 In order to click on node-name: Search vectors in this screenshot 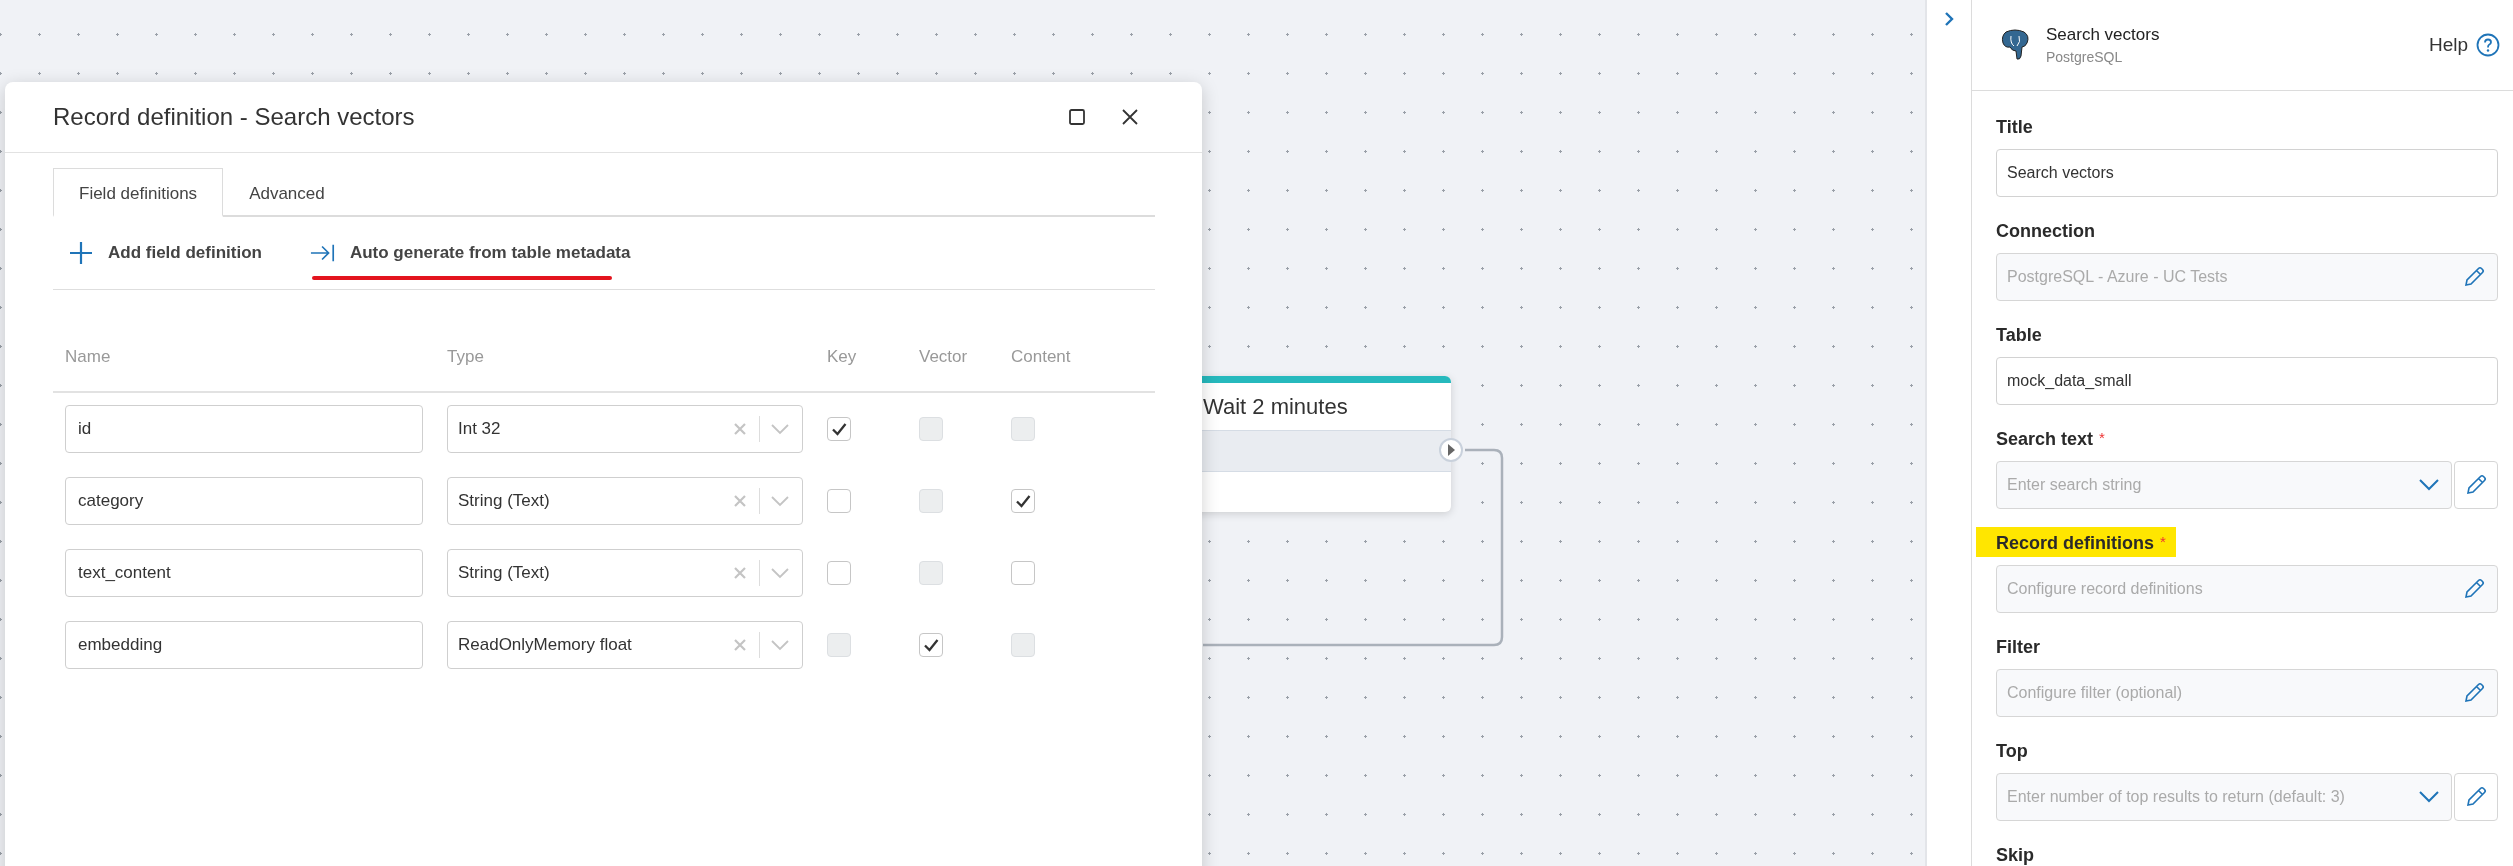, I will do `click(2103, 35)`.